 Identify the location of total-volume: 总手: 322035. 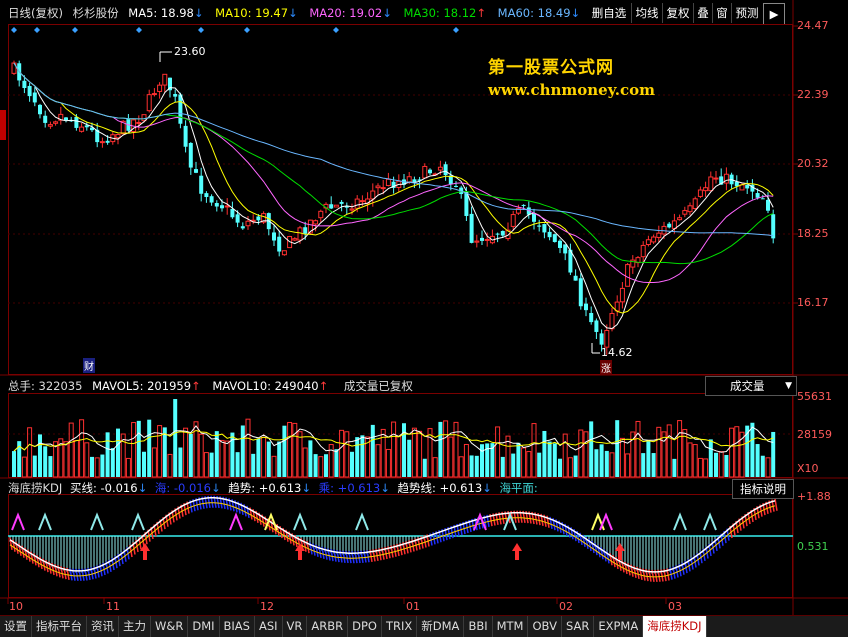
(45, 386).